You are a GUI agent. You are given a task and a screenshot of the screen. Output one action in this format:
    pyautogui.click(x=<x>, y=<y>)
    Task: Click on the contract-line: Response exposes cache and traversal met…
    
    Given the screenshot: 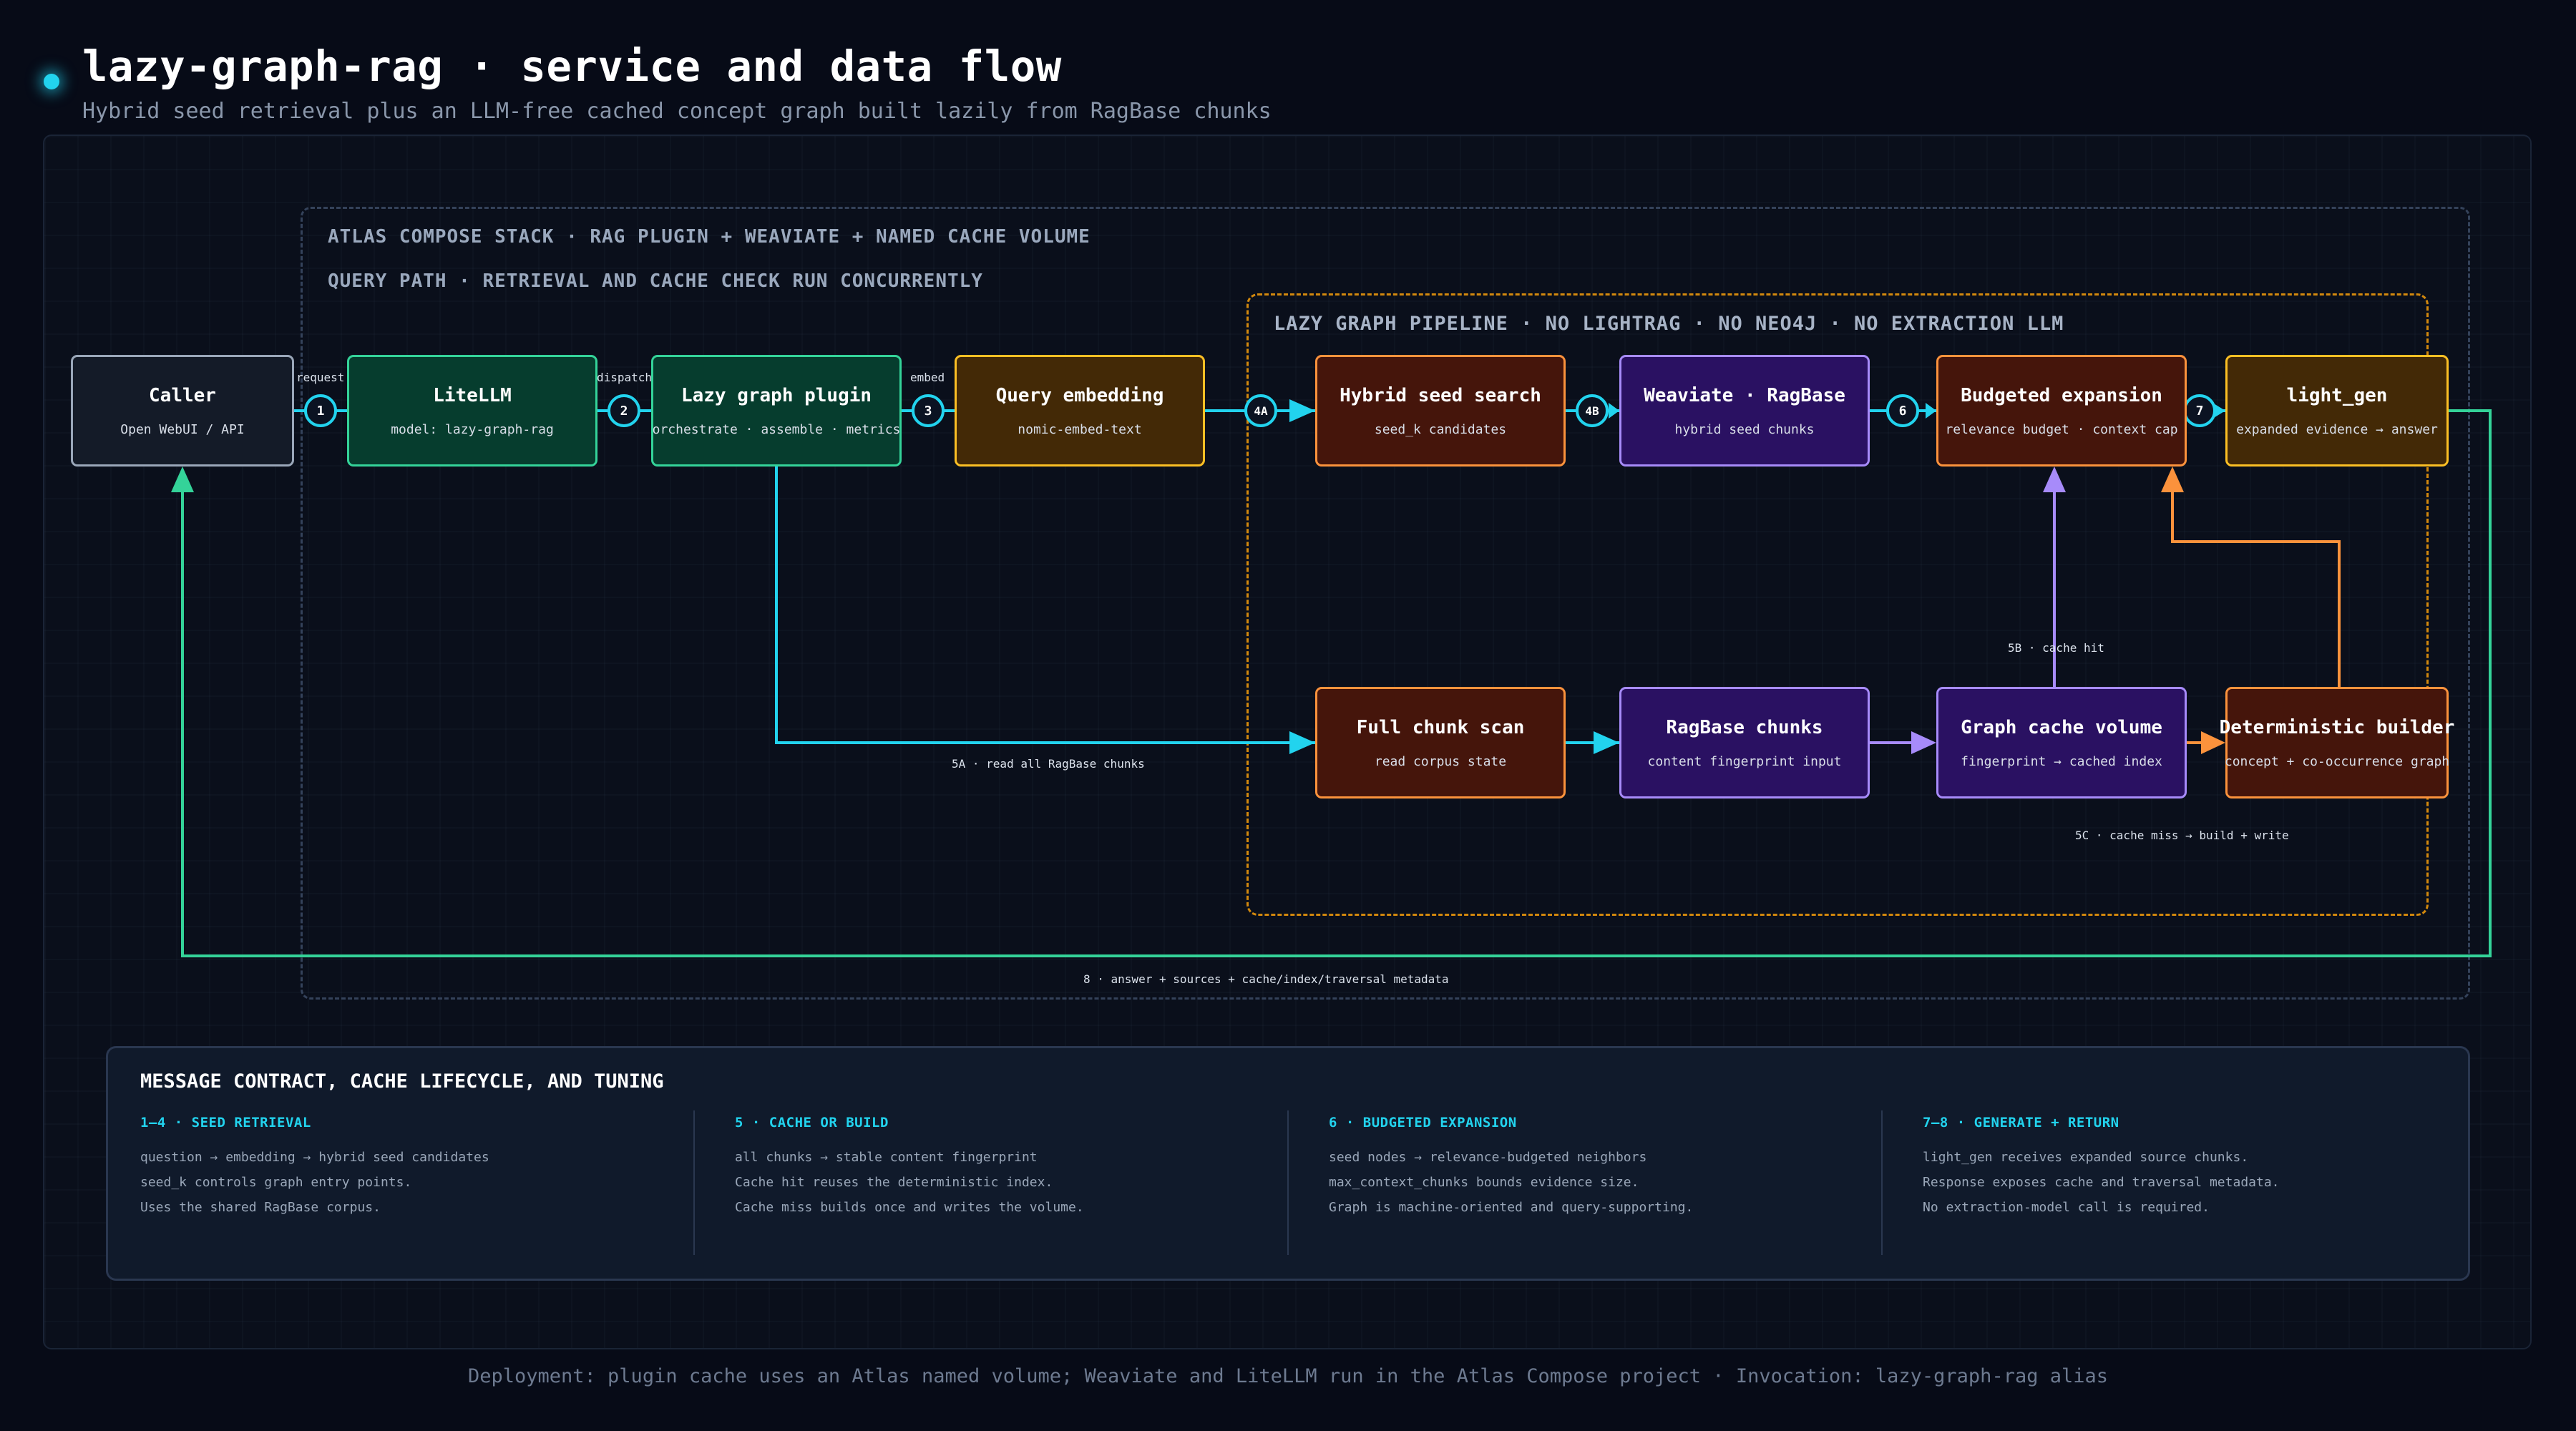 What is the action you would take?
    pyautogui.click(x=2101, y=1182)
    